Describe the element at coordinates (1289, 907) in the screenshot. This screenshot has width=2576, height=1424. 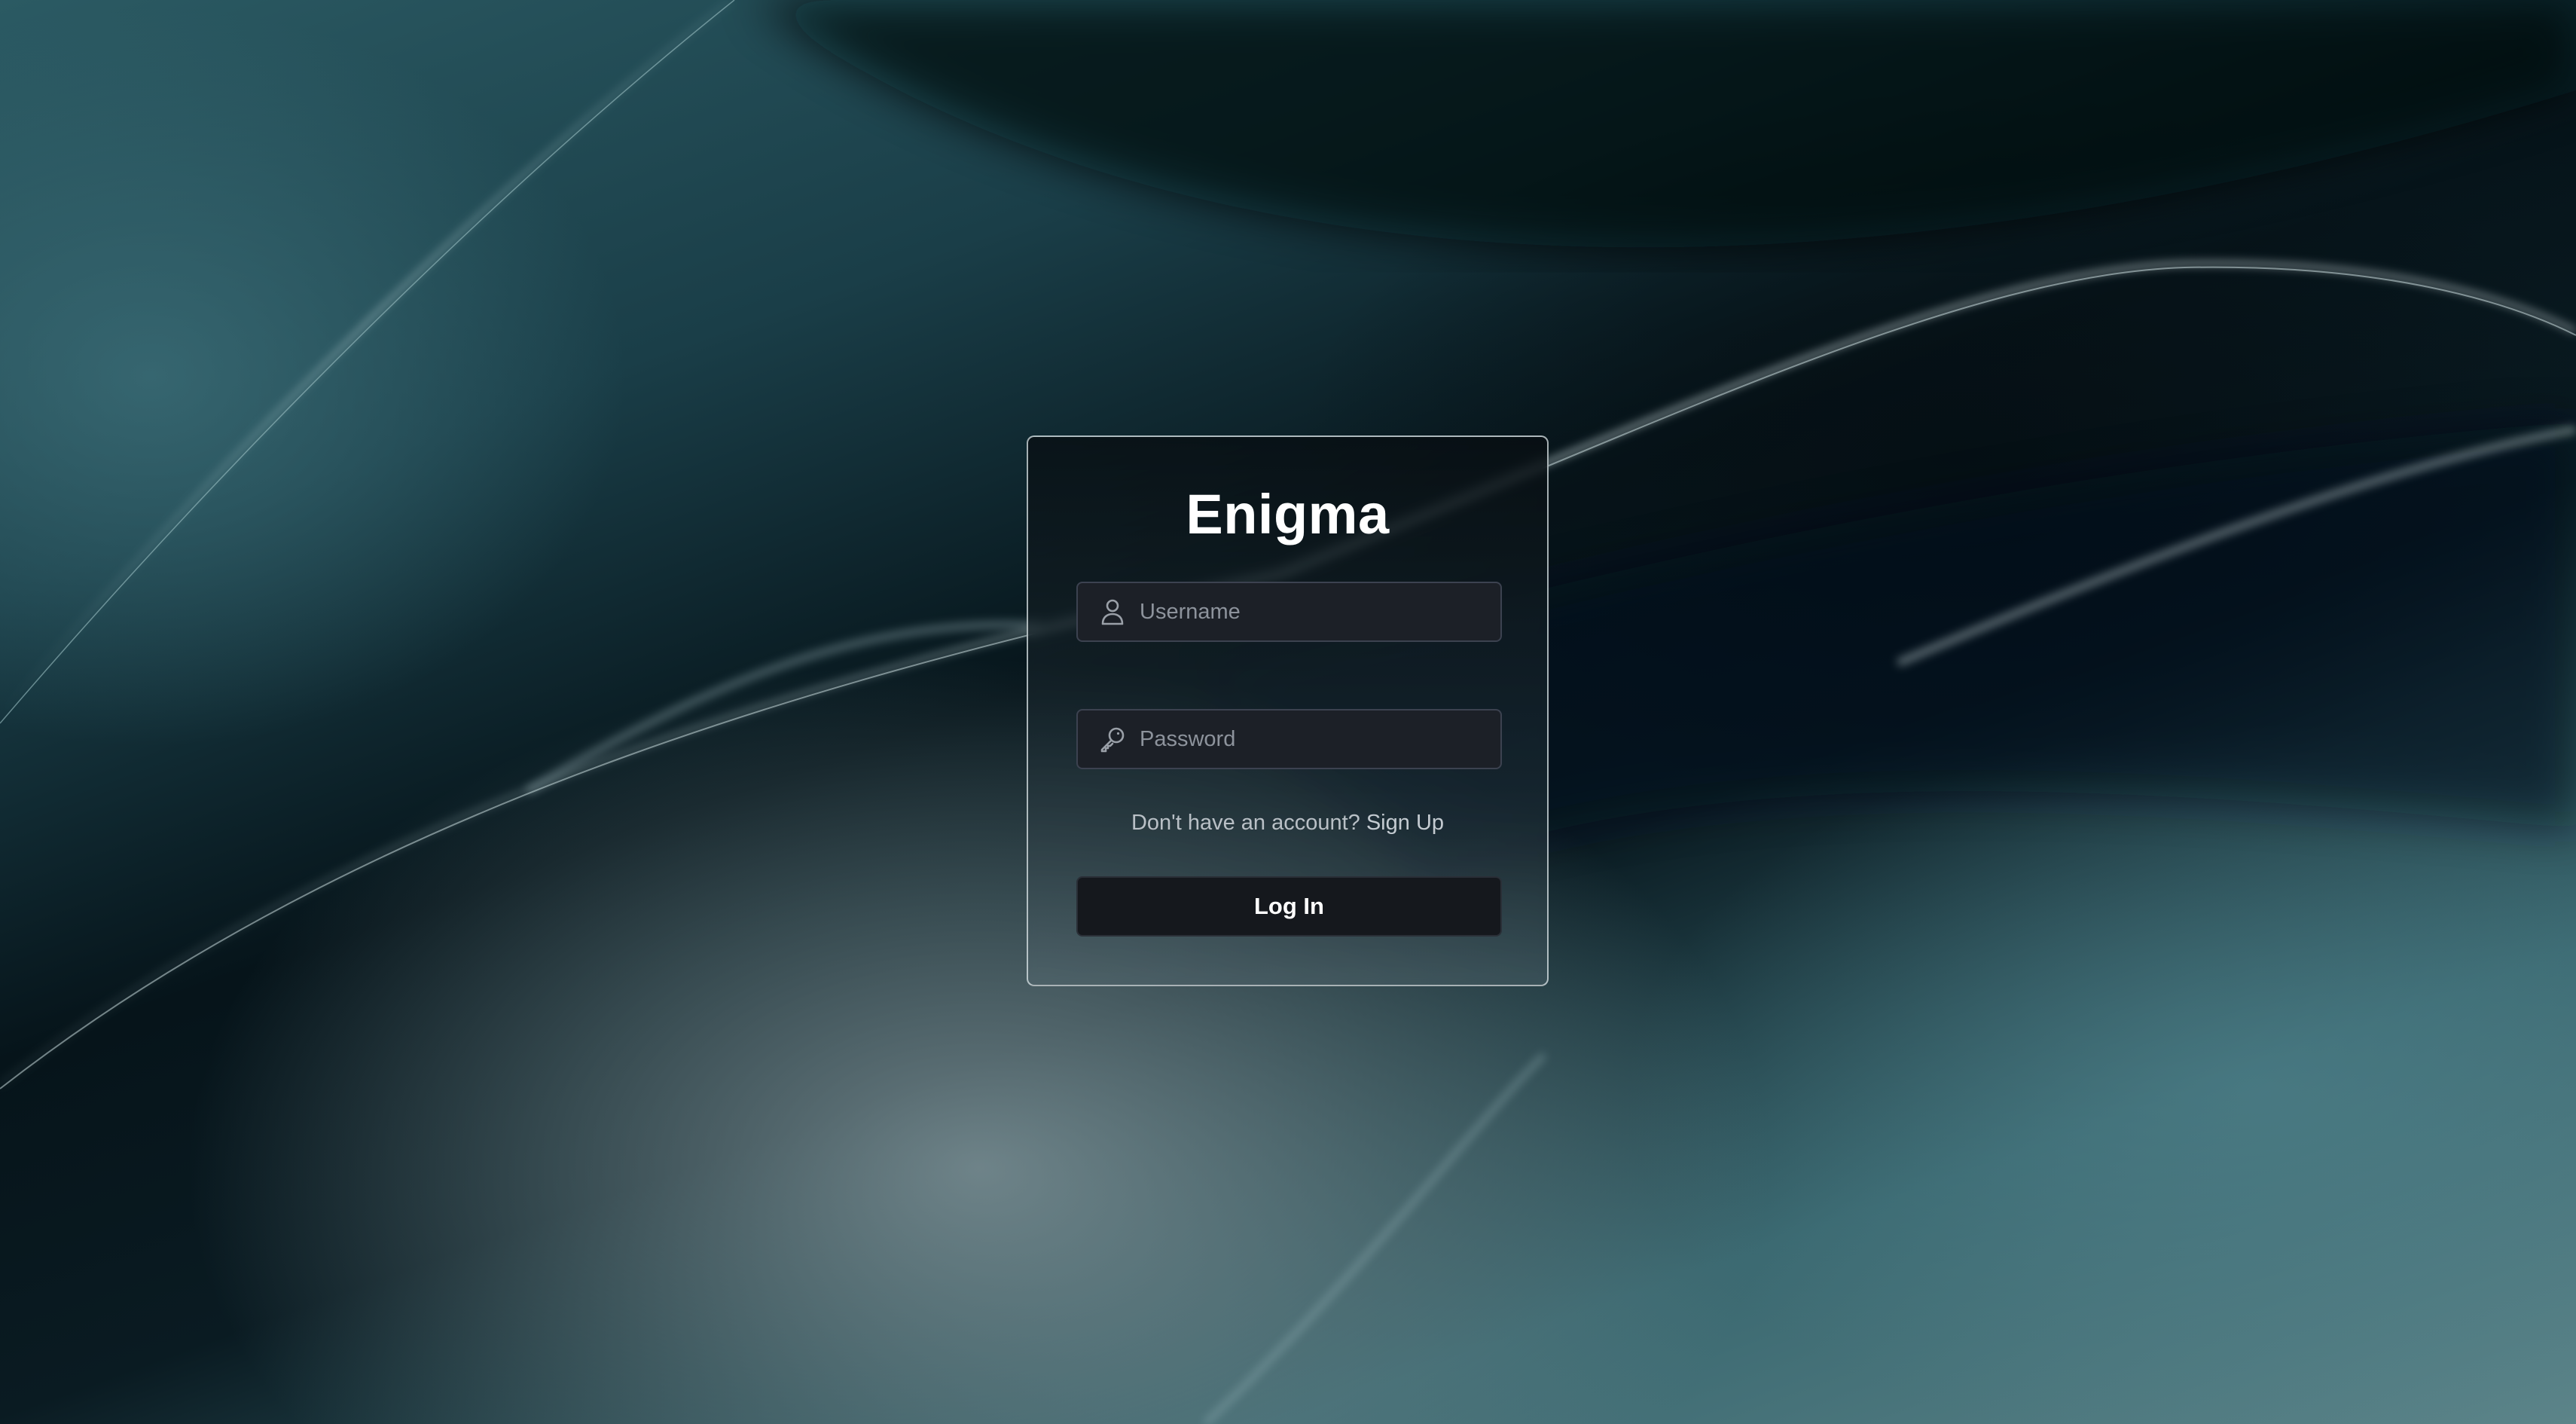
I see `login-button: Log In` at that location.